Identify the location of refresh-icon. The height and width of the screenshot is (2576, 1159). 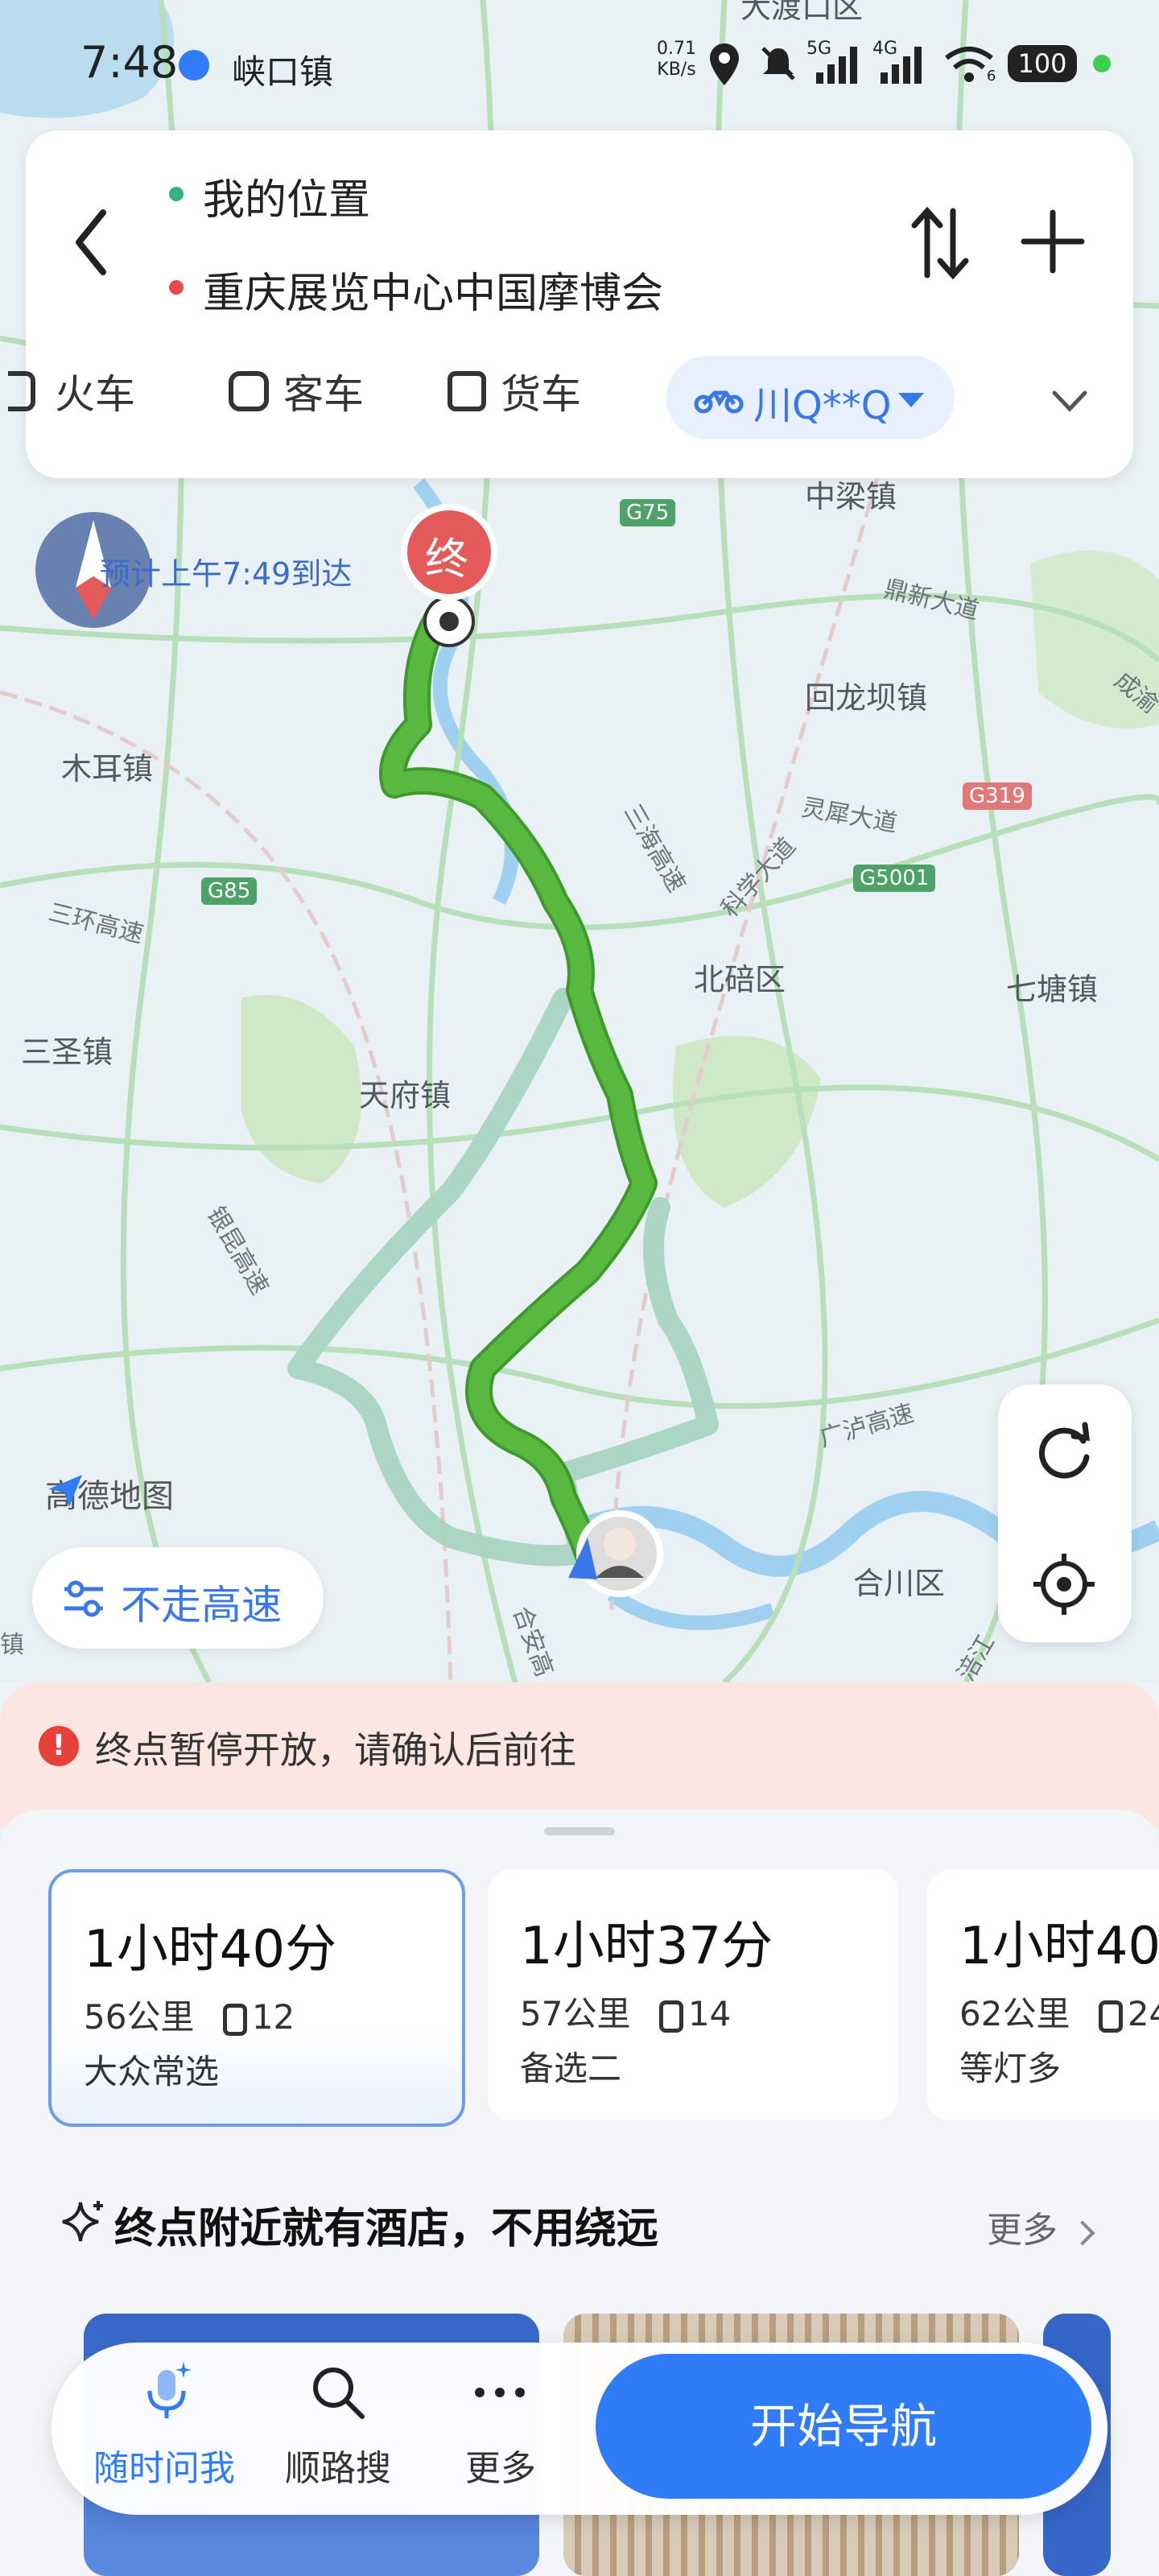
(1064, 1452).